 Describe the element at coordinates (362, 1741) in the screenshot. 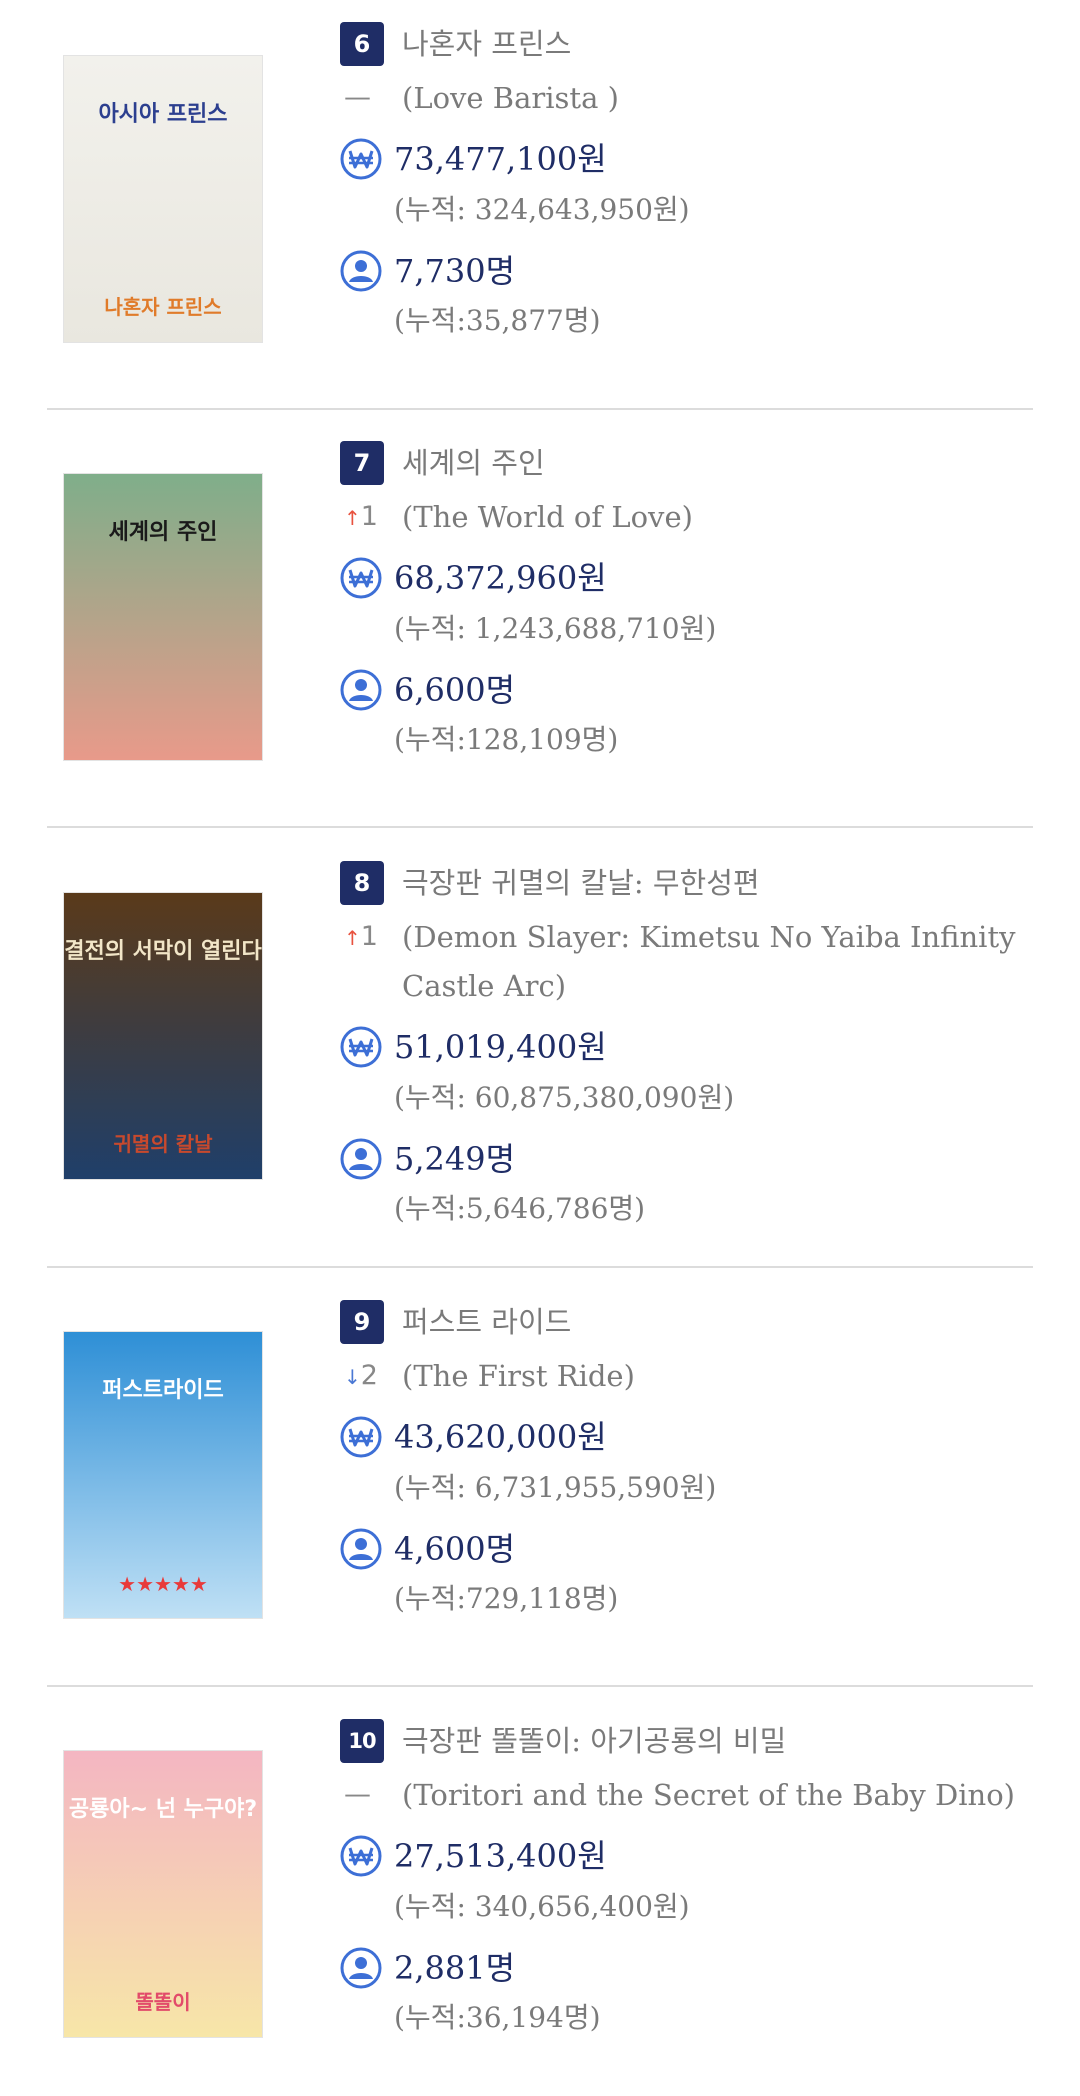

I see `rank-badge: 10` at that location.